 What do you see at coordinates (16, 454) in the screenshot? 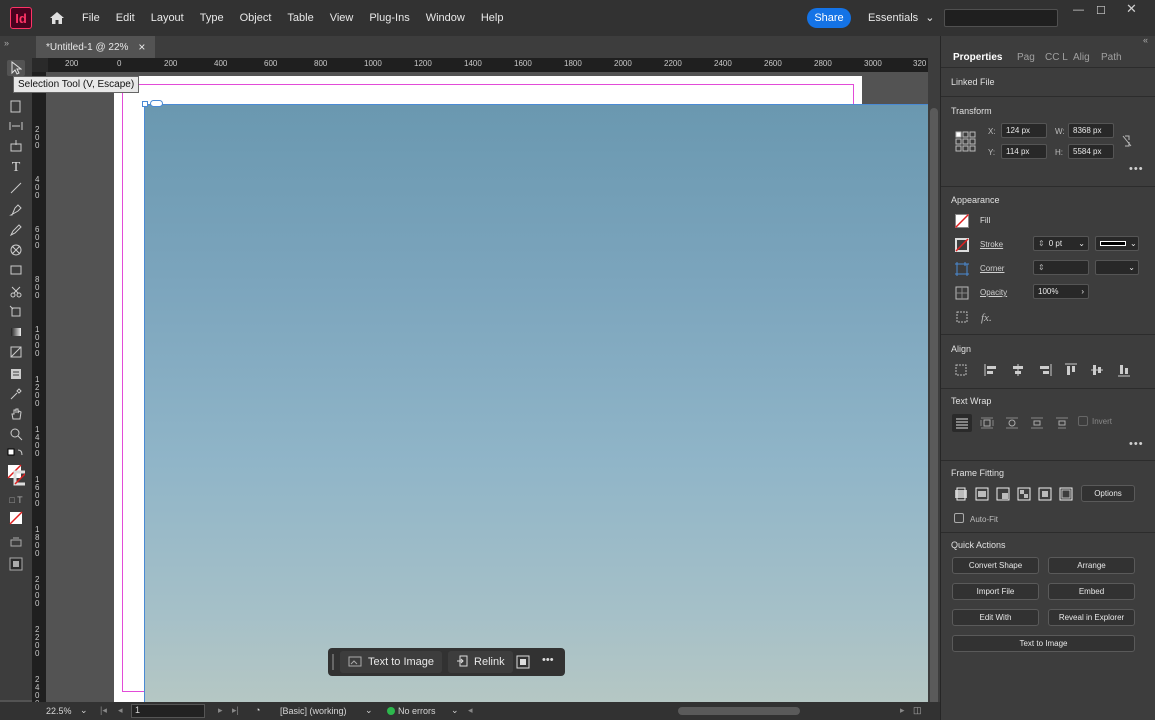
I see `default-colors-icon` at bounding box center [16, 454].